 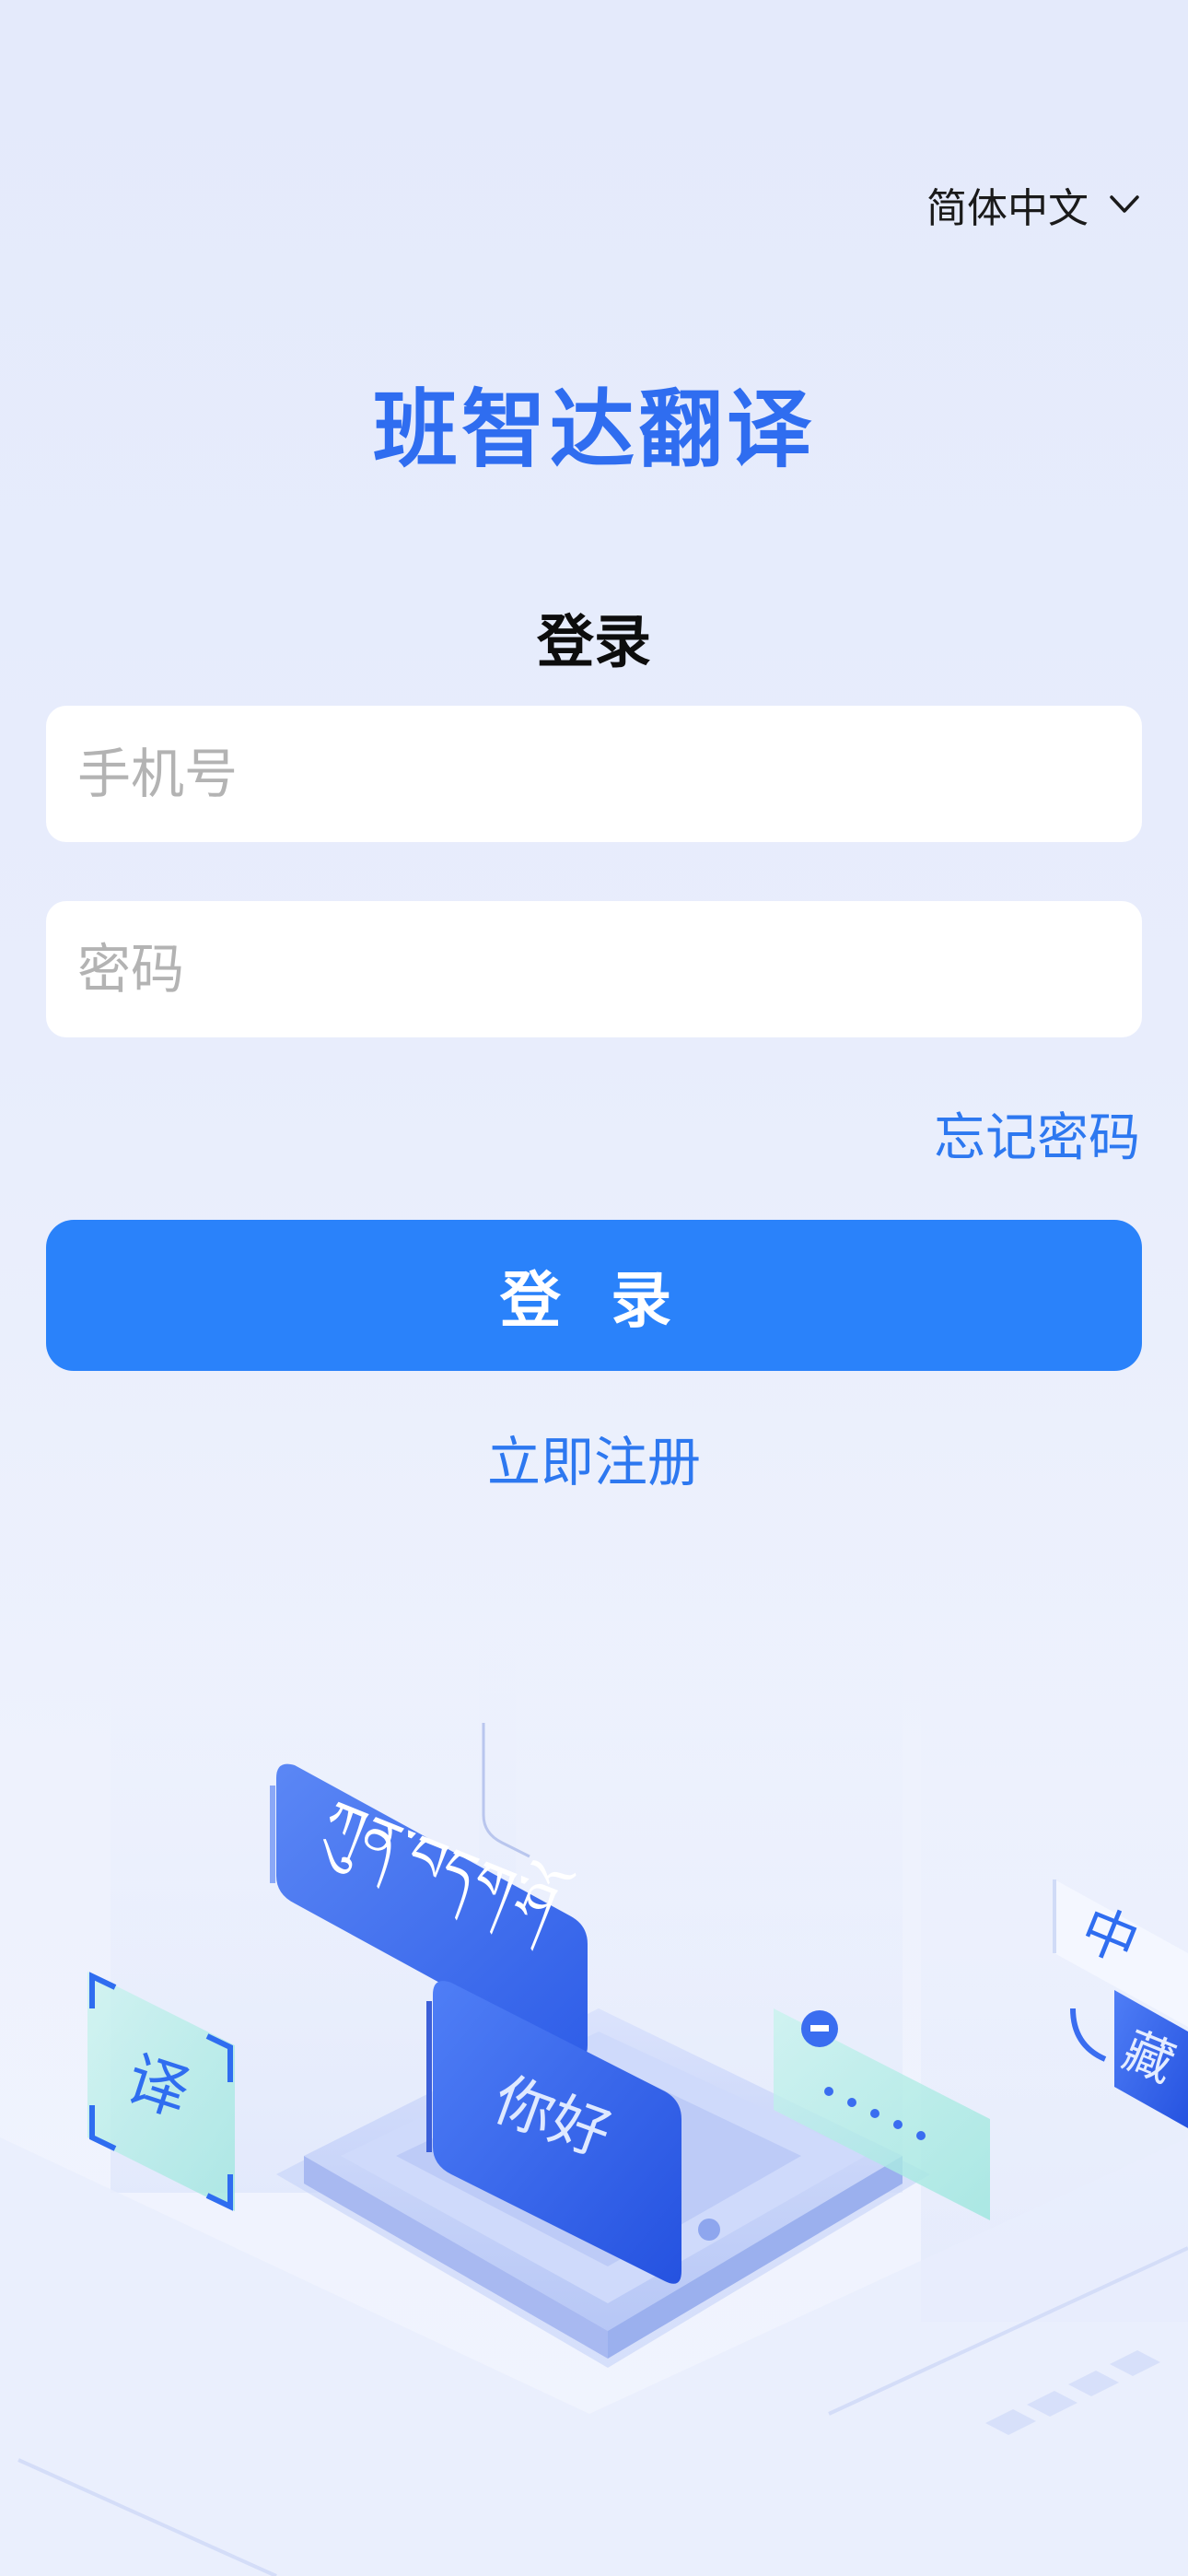 I want to click on phone-field, so click(x=594, y=774).